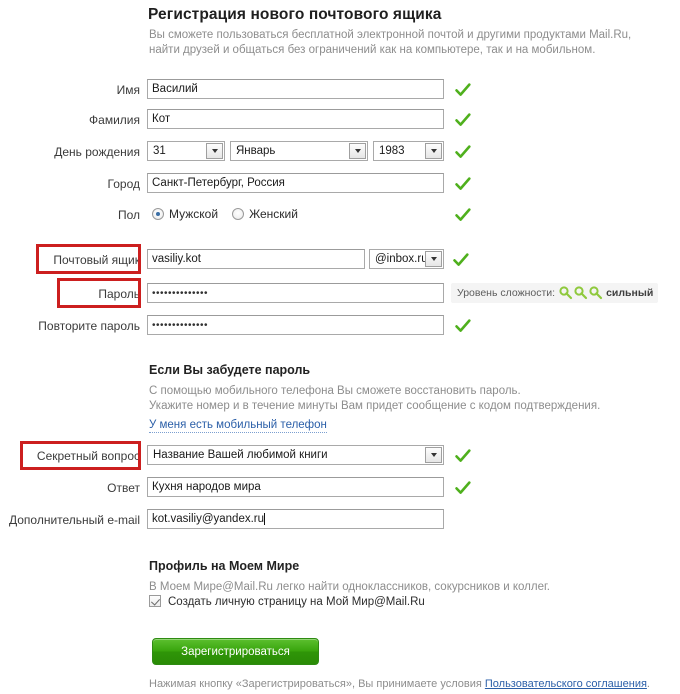 The width and height of the screenshot is (680, 694). Describe the element at coordinates (70, 488) in the screenshot. I see `answer-label-wrap: Ответ` at that location.